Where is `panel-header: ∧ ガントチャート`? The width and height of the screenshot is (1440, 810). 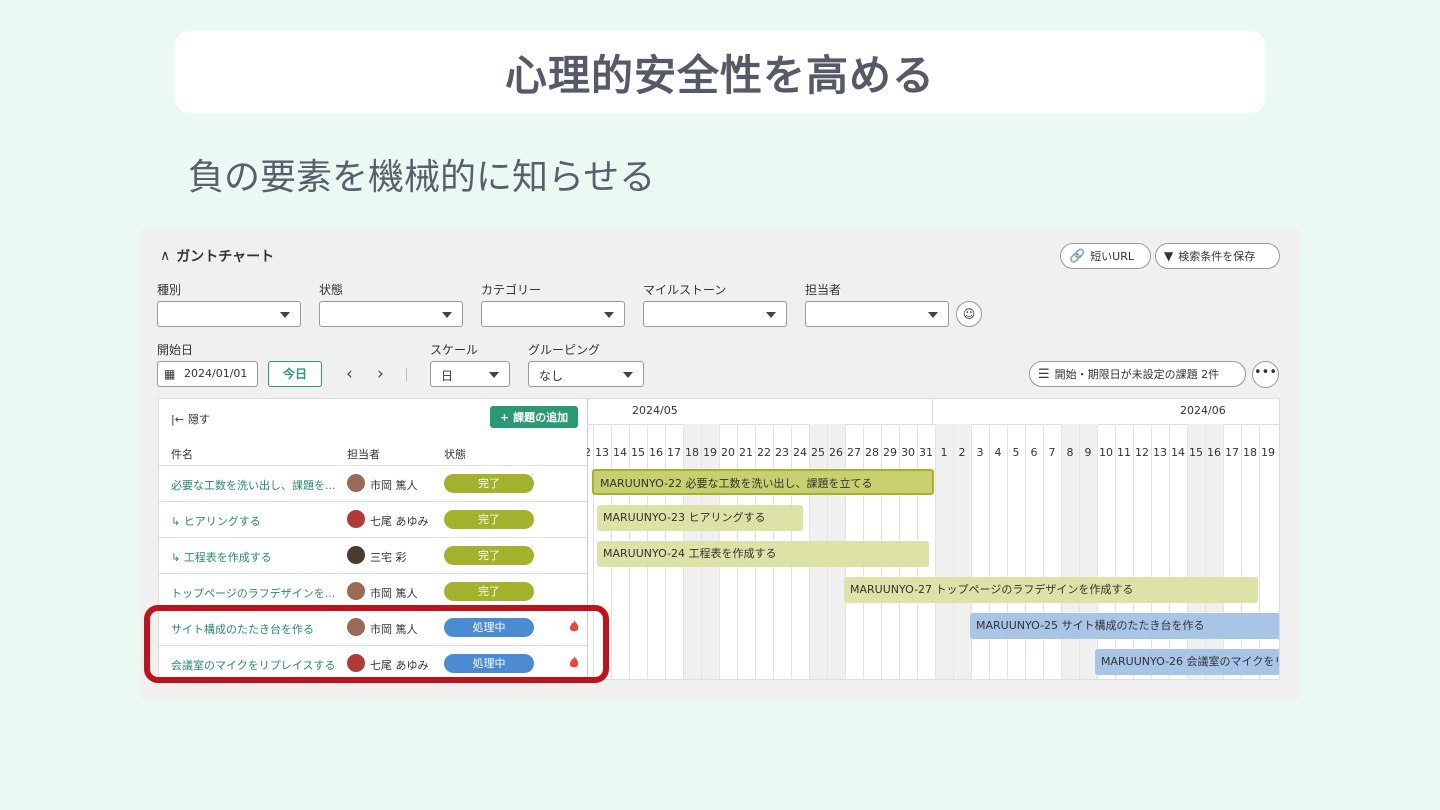
panel-header: ∧ ガントチャート is located at coordinates (217, 256).